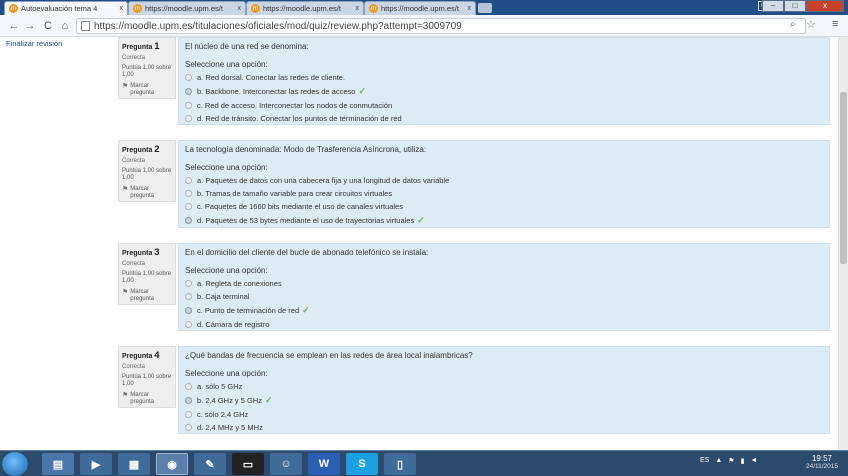 This screenshot has height=476, width=848. I want to click on media-player-icon: ▶, so click(96, 464).